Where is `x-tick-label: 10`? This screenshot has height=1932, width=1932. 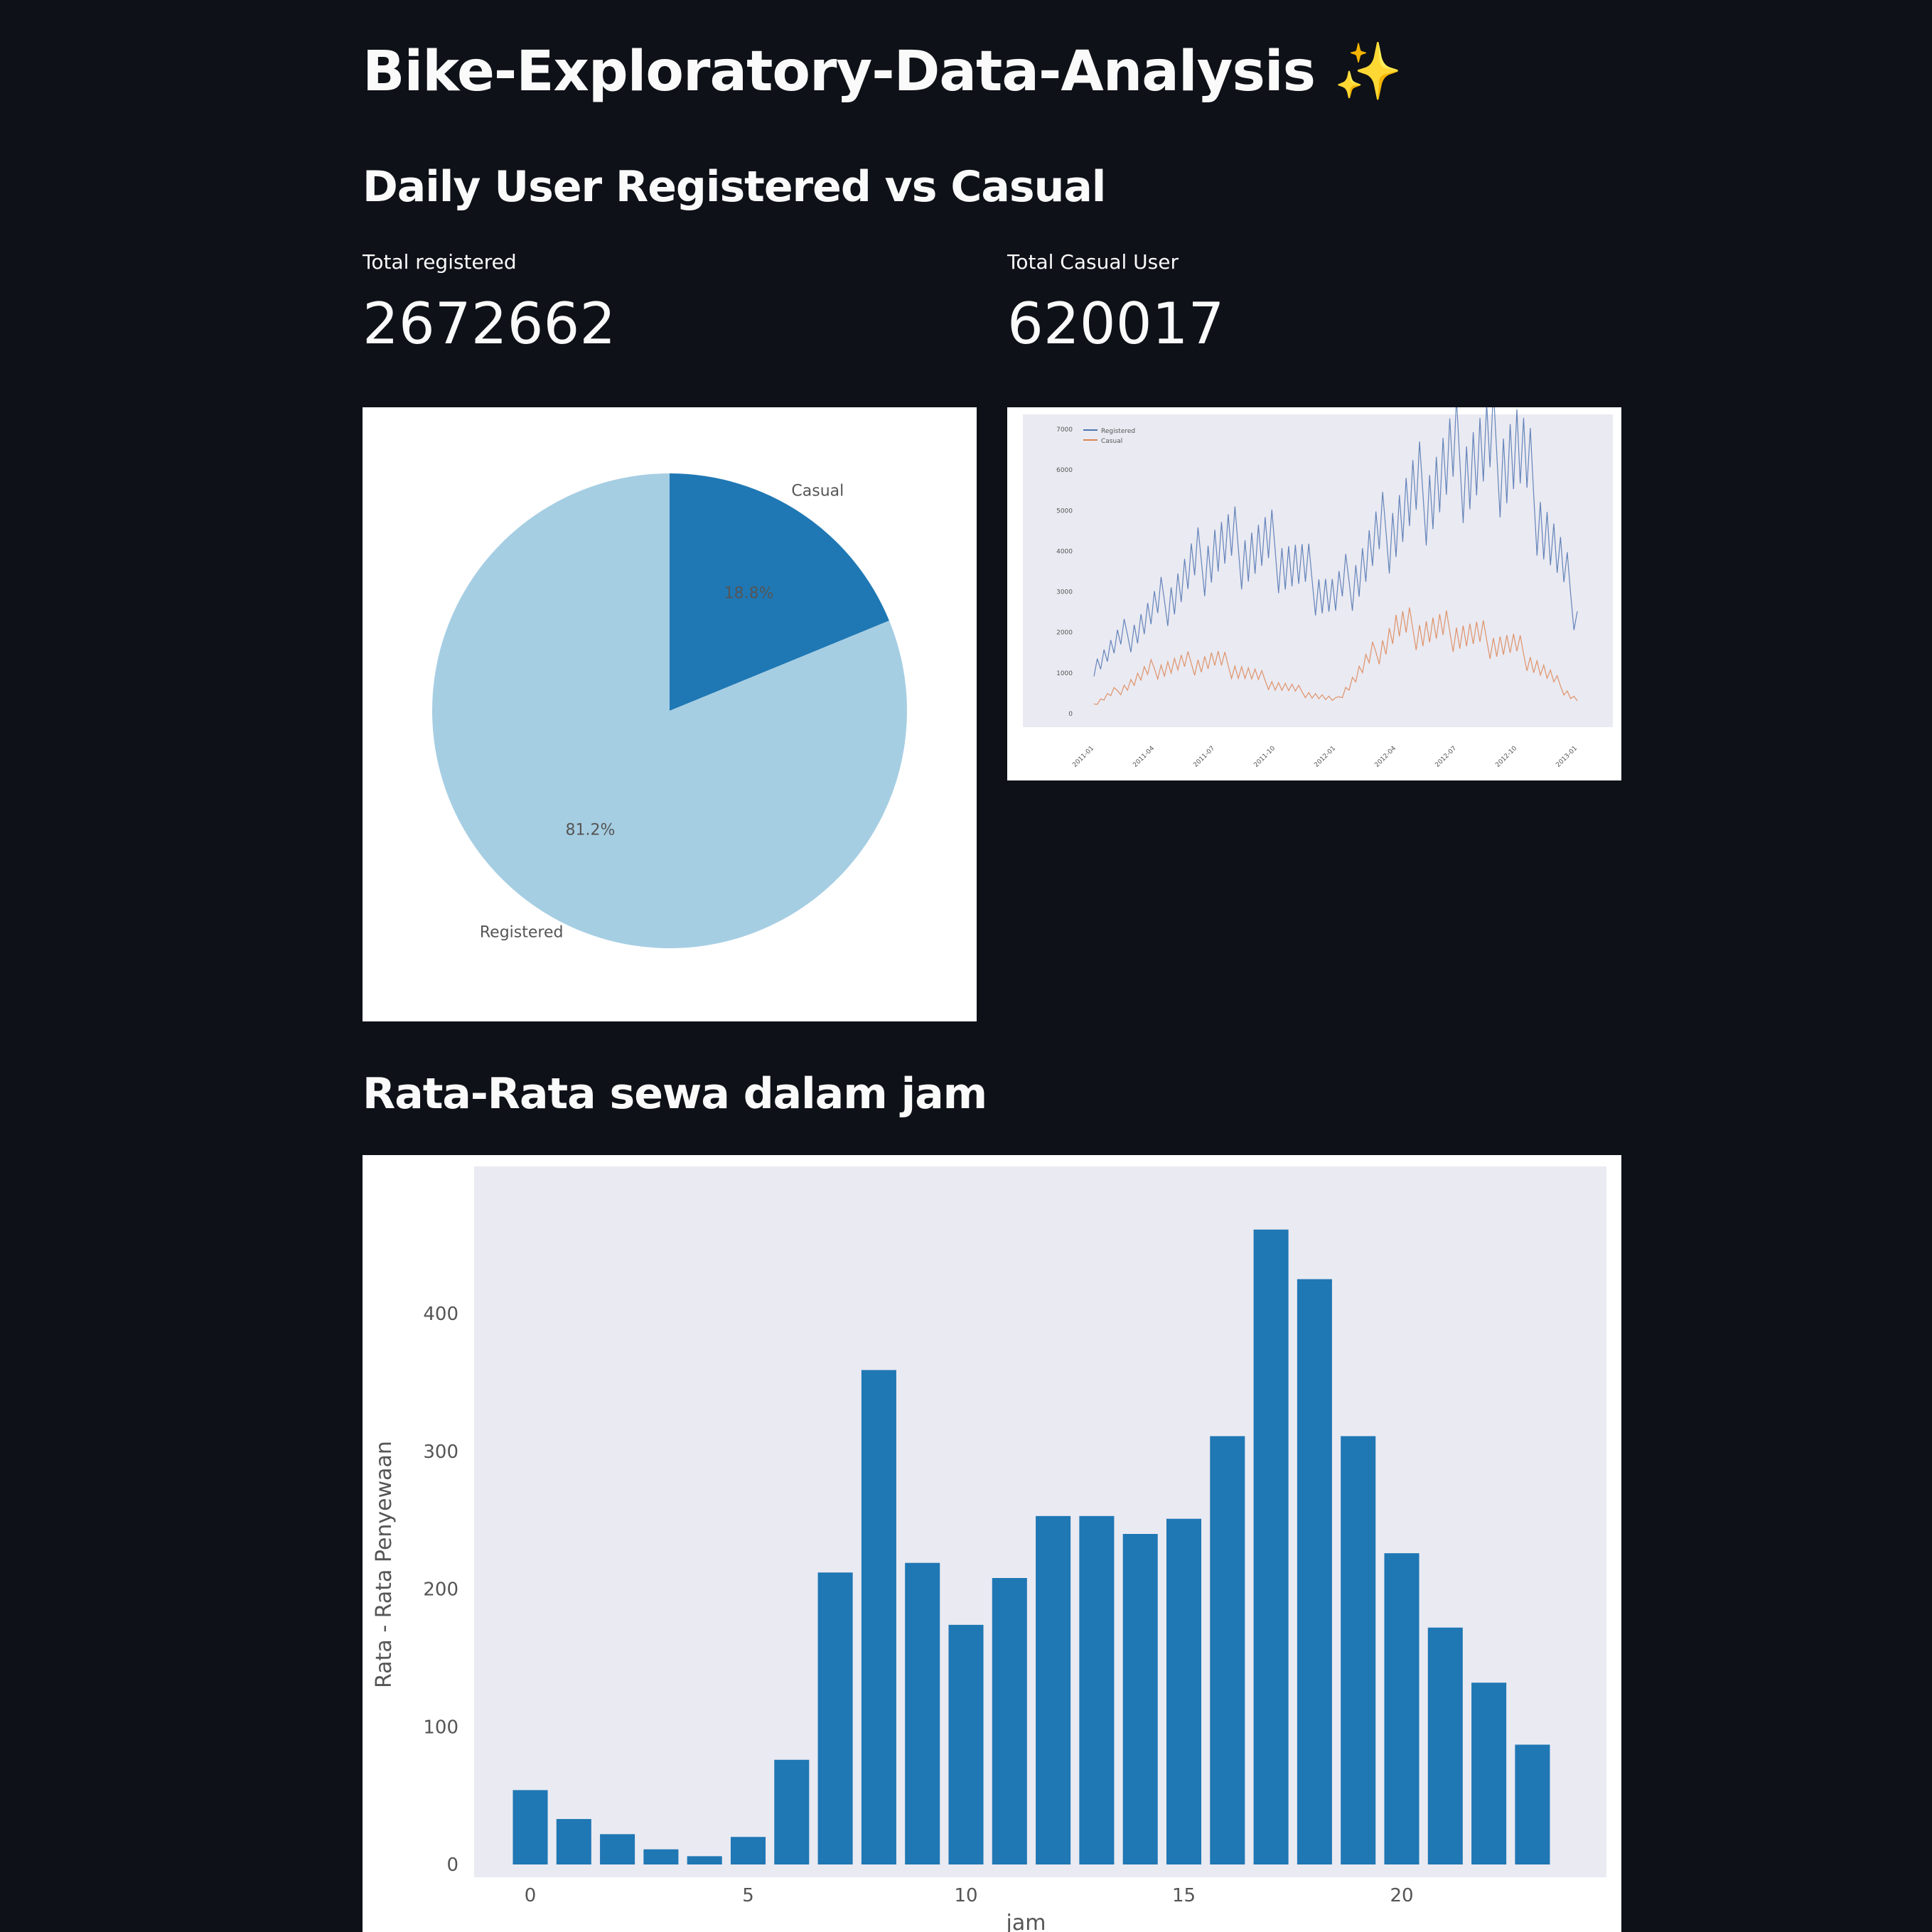 x-tick-label: 10 is located at coordinates (965, 1895).